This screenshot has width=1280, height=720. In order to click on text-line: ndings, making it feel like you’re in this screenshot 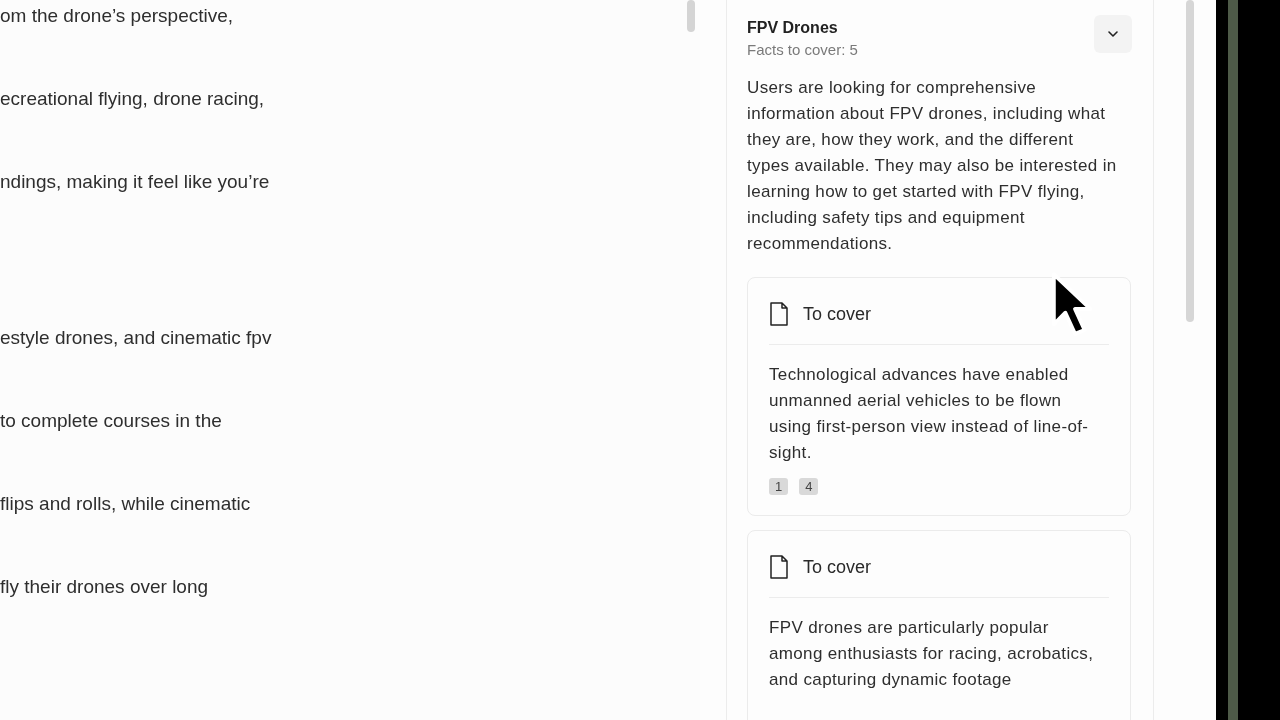, I will do `click(135, 182)`.